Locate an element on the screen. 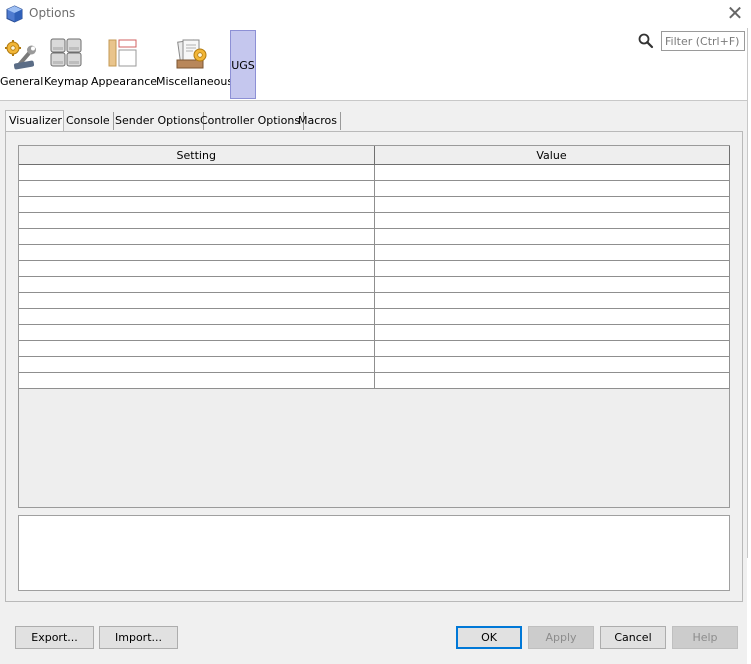 The height and width of the screenshot is (664, 751). keyboard-keys-icon is located at coordinates (66, 52).